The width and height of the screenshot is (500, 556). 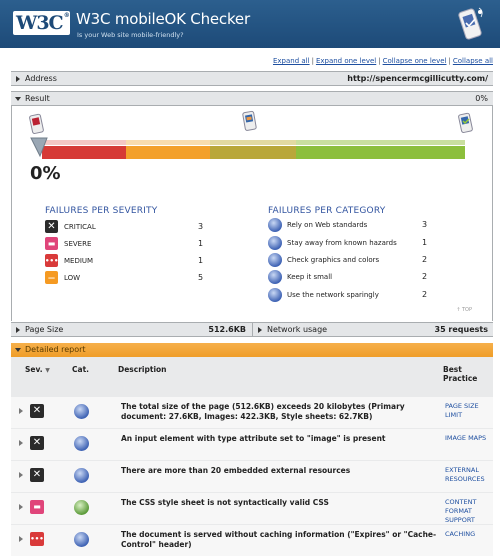 I want to click on gauge-olive-light, so click(x=253, y=142).